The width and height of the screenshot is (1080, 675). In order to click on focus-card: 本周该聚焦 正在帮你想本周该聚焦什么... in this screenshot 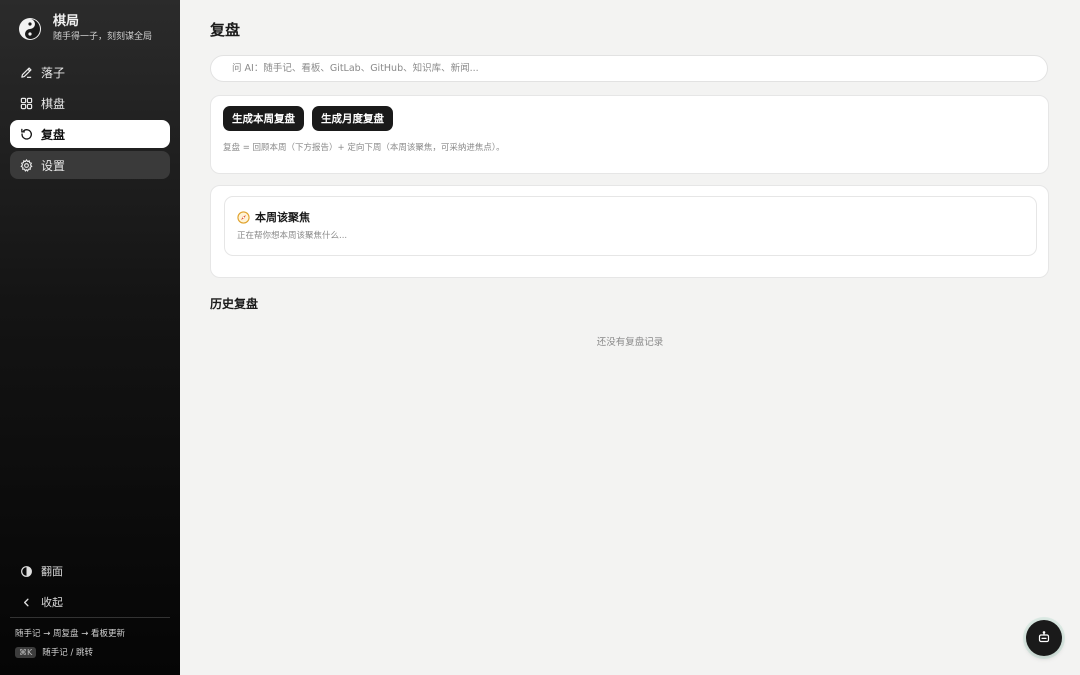, I will do `click(629, 231)`.